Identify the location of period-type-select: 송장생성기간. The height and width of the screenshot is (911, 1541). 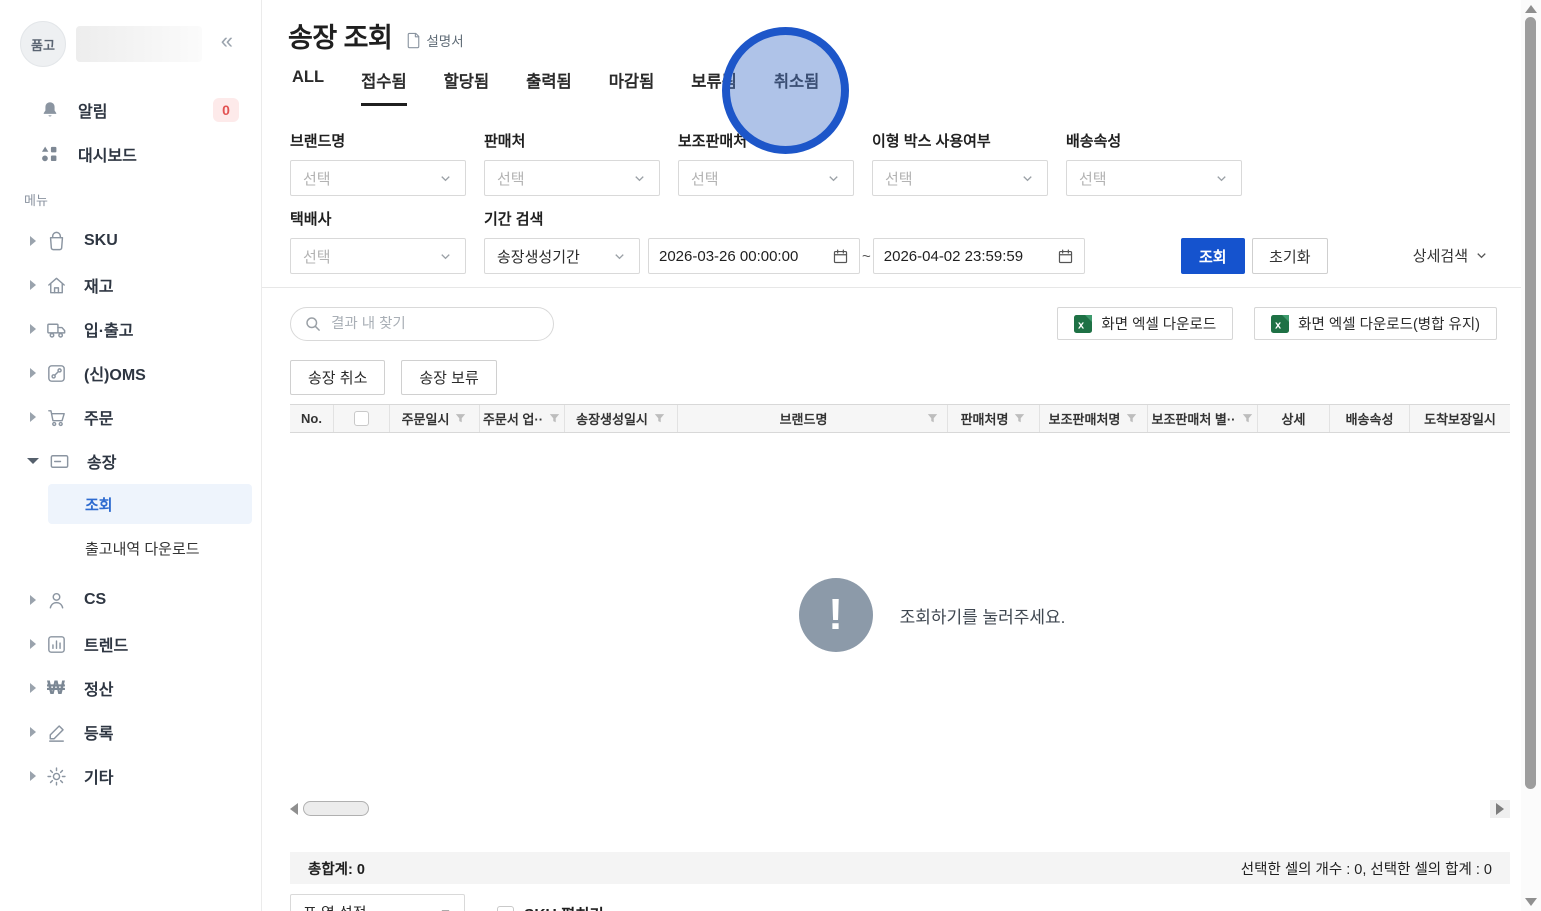
(562, 256).